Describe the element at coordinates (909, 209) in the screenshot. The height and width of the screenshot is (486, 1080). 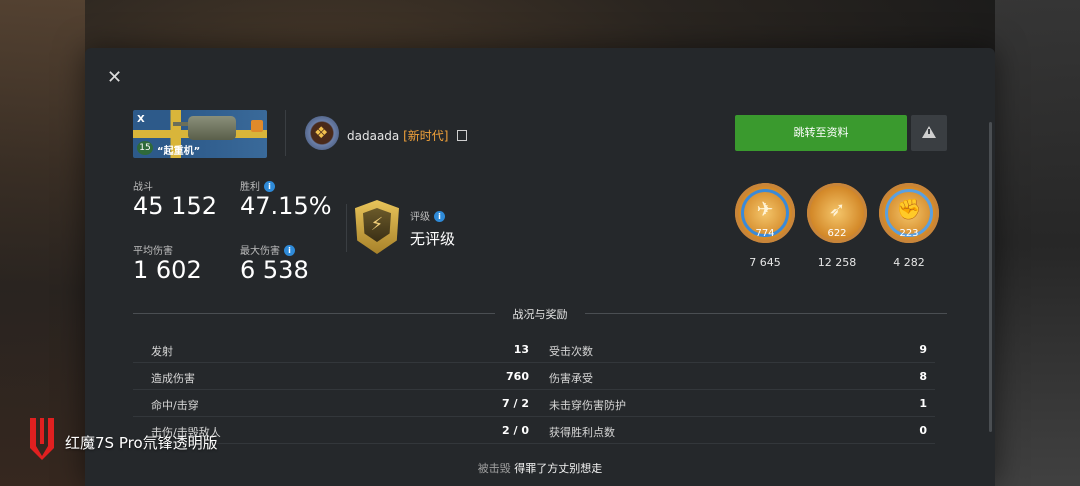
I see `fist-medal-icon: ✊` at that location.